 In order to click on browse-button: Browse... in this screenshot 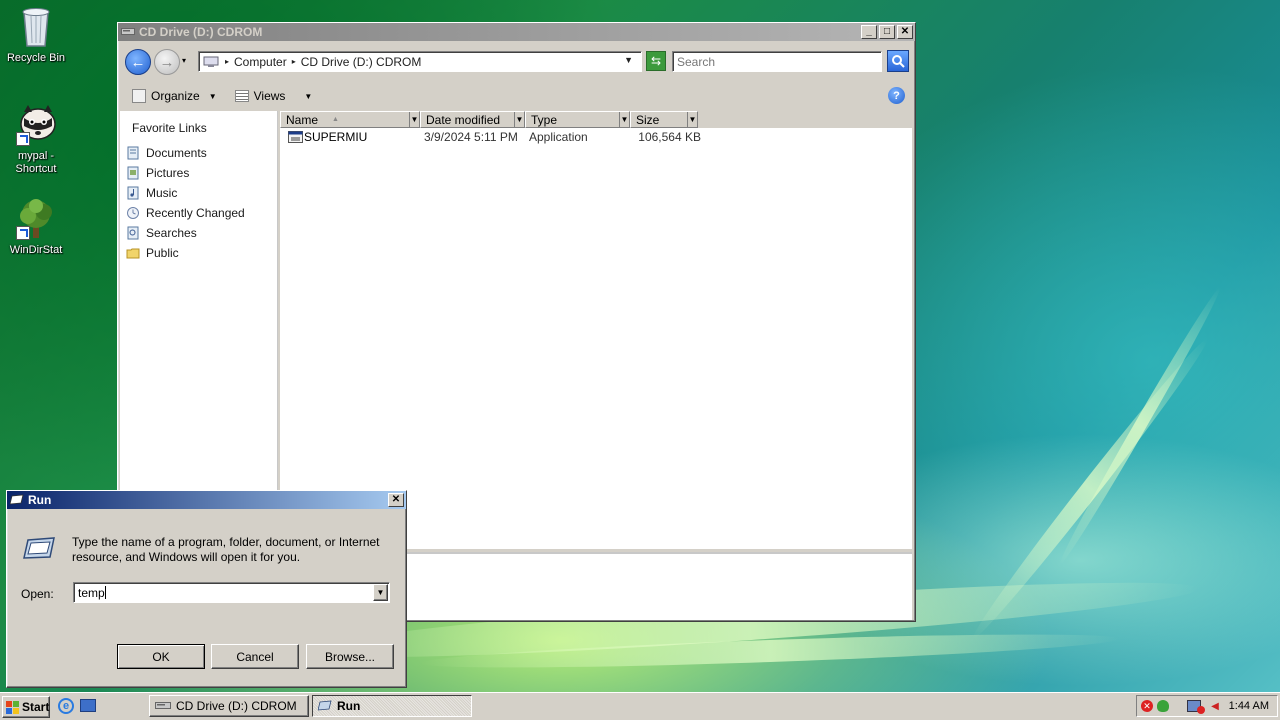, I will do `click(350, 656)`.